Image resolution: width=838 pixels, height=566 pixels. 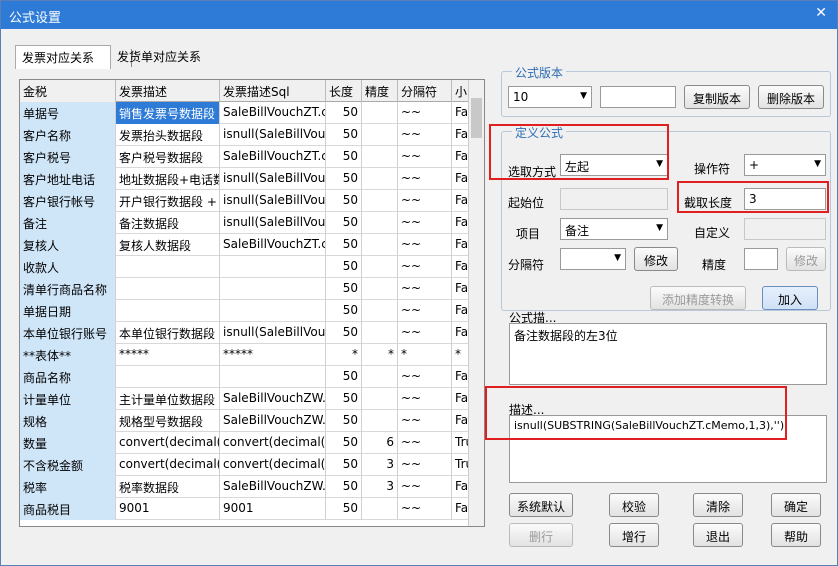 What do you see at coordinates (168, 135) in the screenshot?
I see `invoice-desc-cell: 发票抬头数据段` at bounding box center [168, 135].